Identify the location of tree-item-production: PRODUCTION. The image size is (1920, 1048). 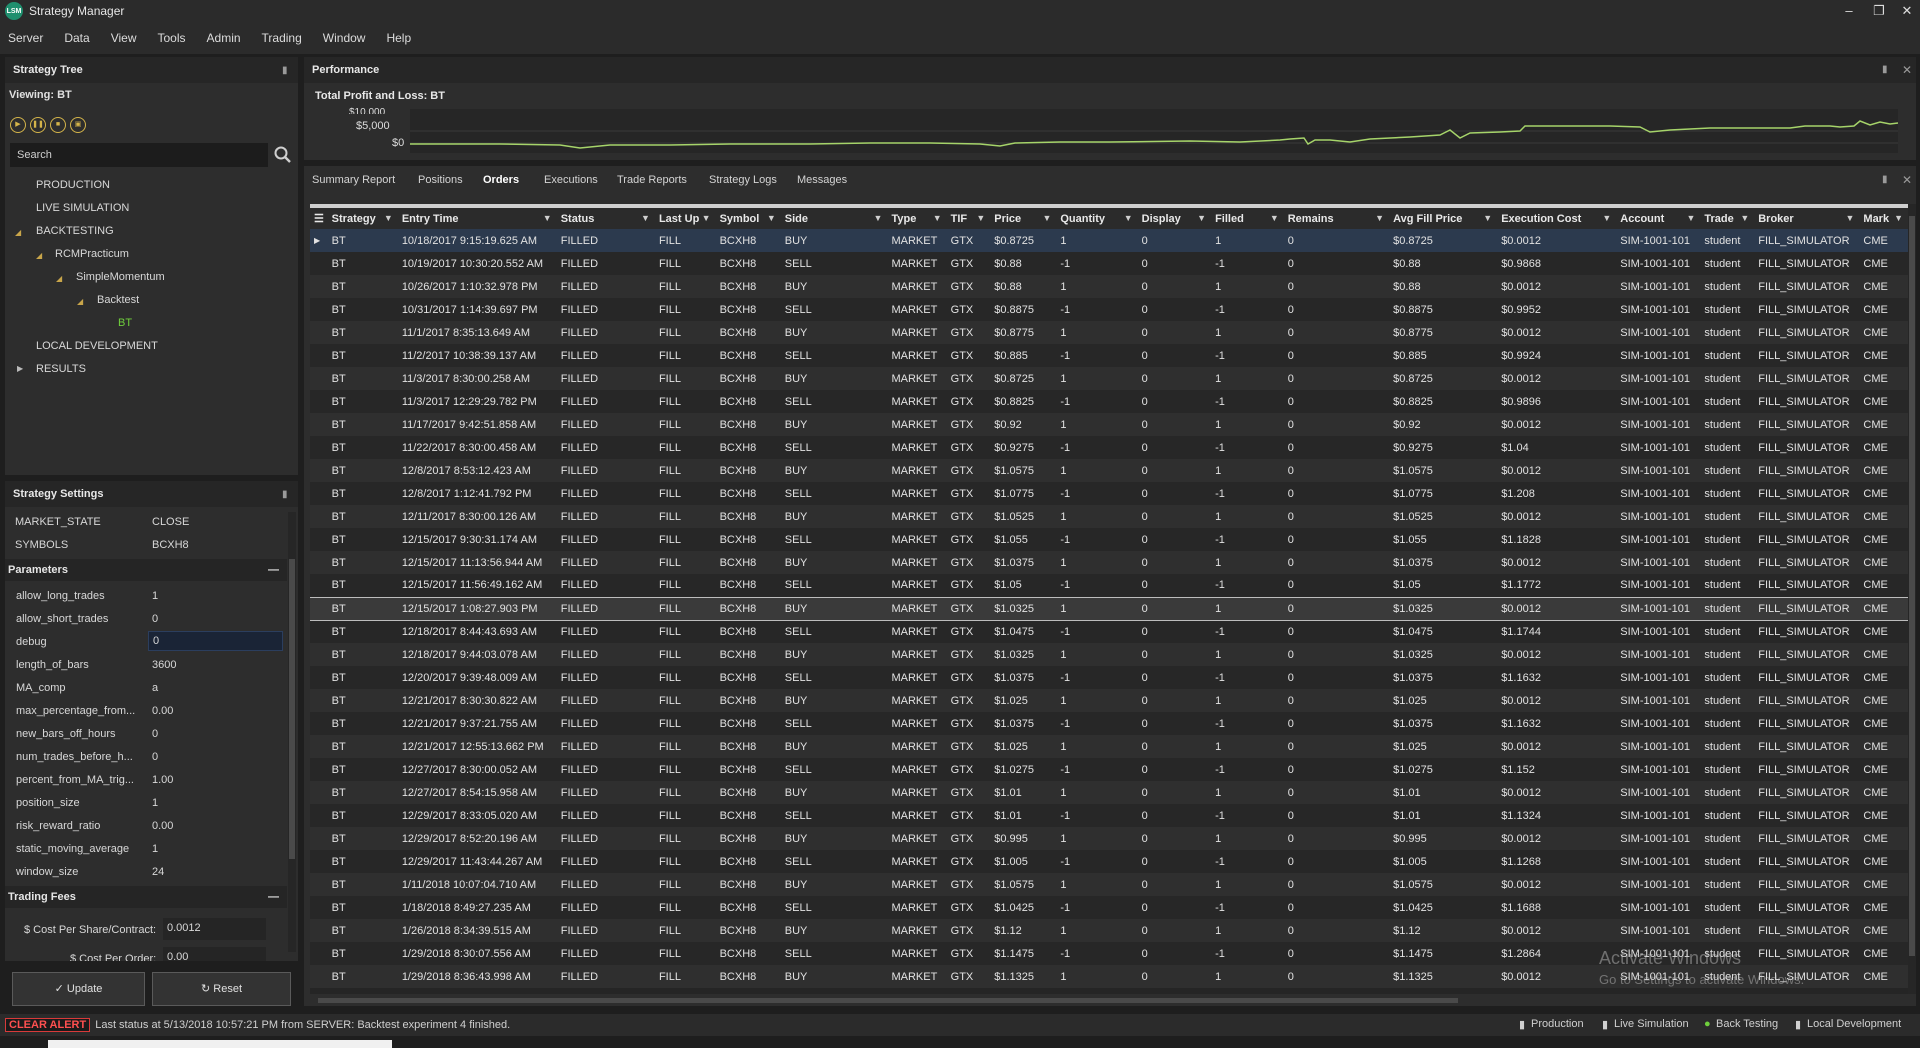
(73, 185).